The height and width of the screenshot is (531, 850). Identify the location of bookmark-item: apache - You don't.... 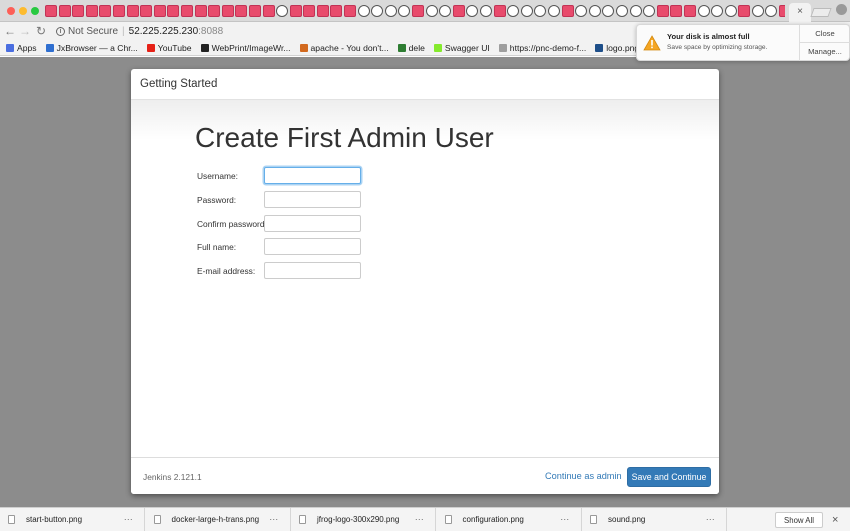
(344, 48).